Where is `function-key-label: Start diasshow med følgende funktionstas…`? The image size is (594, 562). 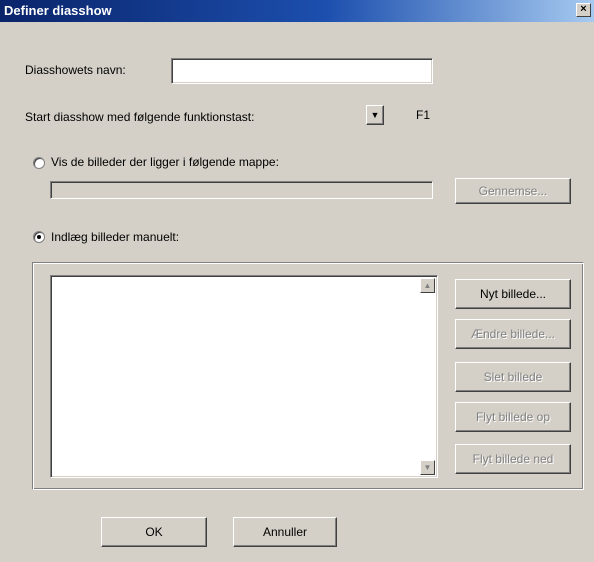
function-key-label: Start diasshow med følgende funktionstas… is located at coordinates (140, 117).